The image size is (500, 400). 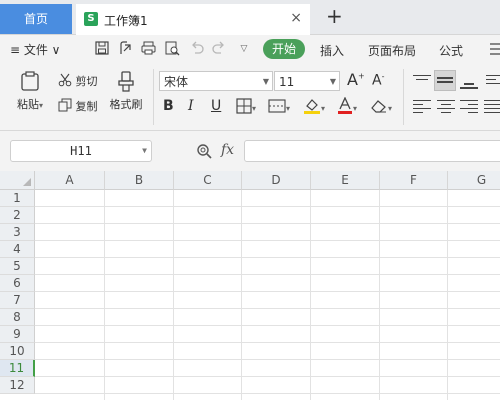 What do you see at coordinates (494, 50) in the screenshot?
I see `tab-more` at bounding box center [494, 50].